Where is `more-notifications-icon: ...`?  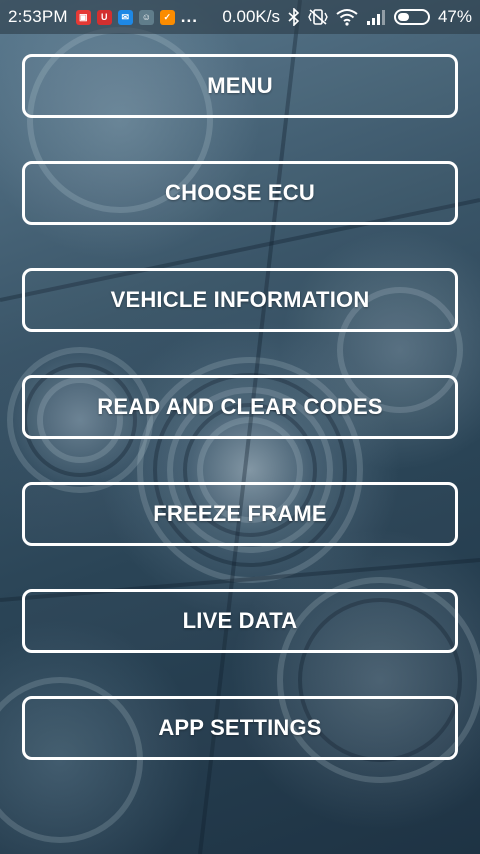 more-notifications-icon: ... is located at coordinates (189, 16).